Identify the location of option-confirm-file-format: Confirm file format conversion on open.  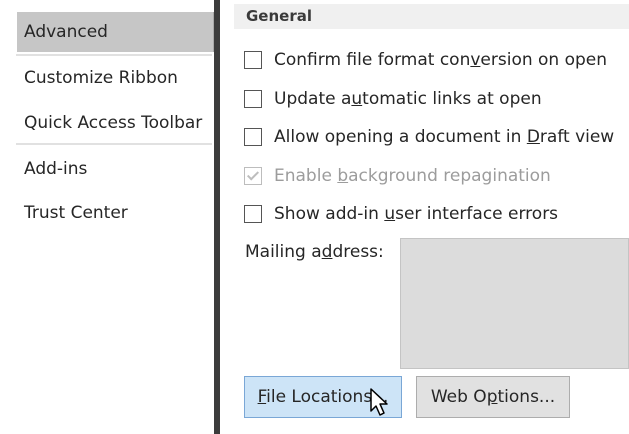
(425, 60).